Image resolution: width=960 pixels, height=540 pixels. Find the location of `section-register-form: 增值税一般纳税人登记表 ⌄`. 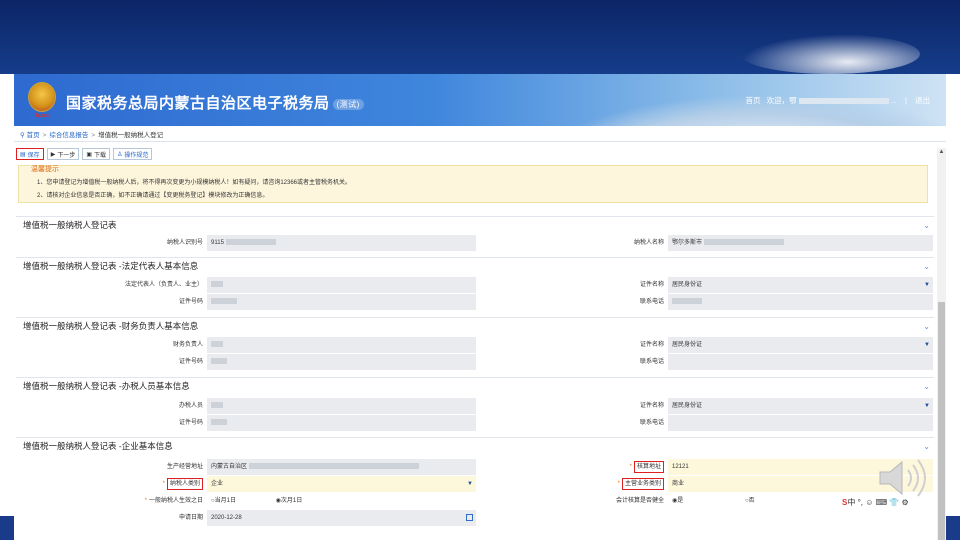

section-register-form: 增值税一般纳税人登记表 ⌄ is located at coordinates (475, 224).